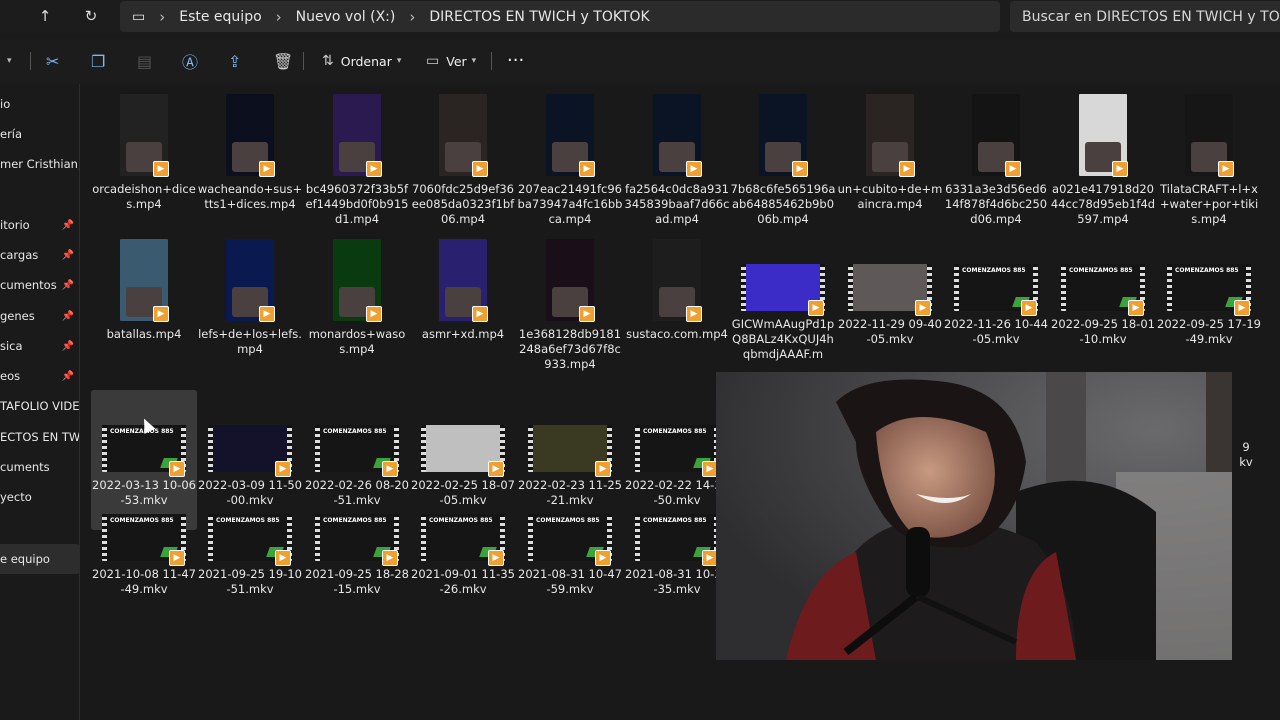  Describe the element at coordinates (451, 61) in the screenshot. I see `view-button: ▭ Ver ▾` at that location.